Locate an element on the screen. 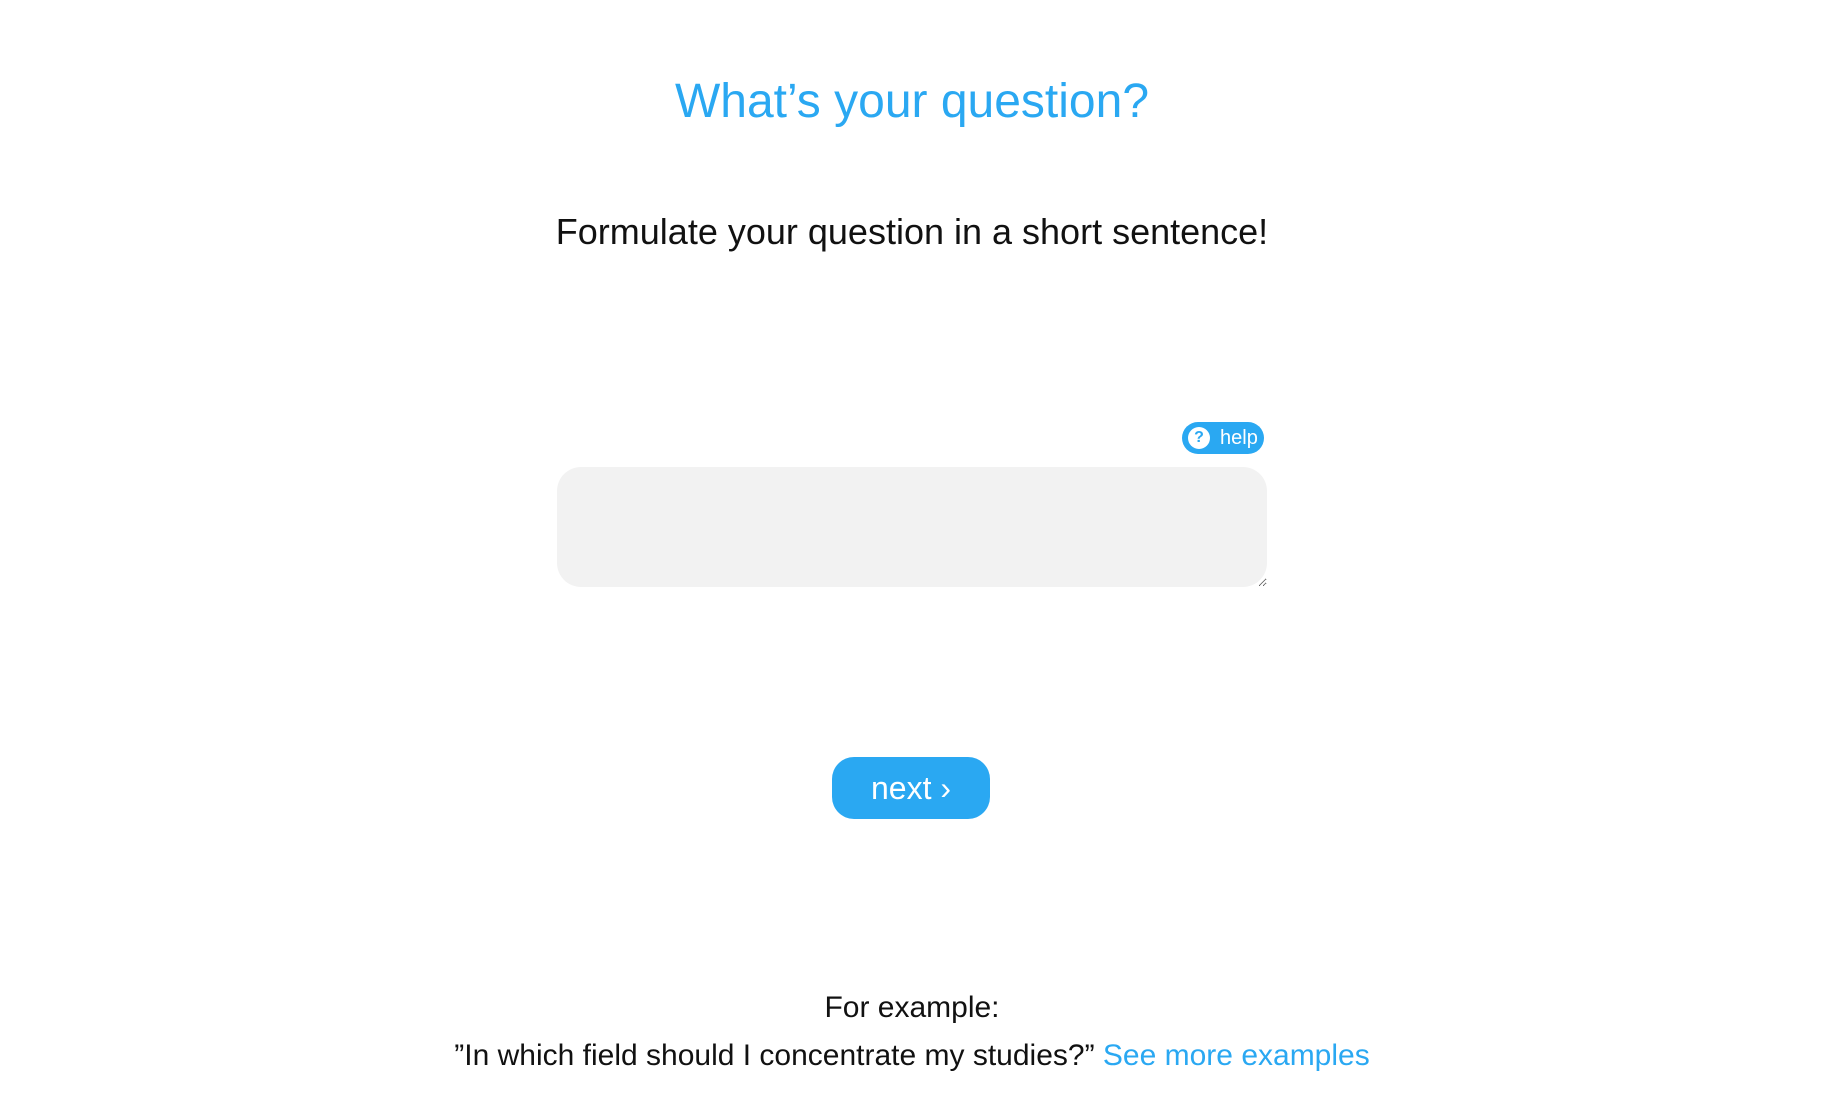  help-button: ? help is located at coordinates (1223, 438).